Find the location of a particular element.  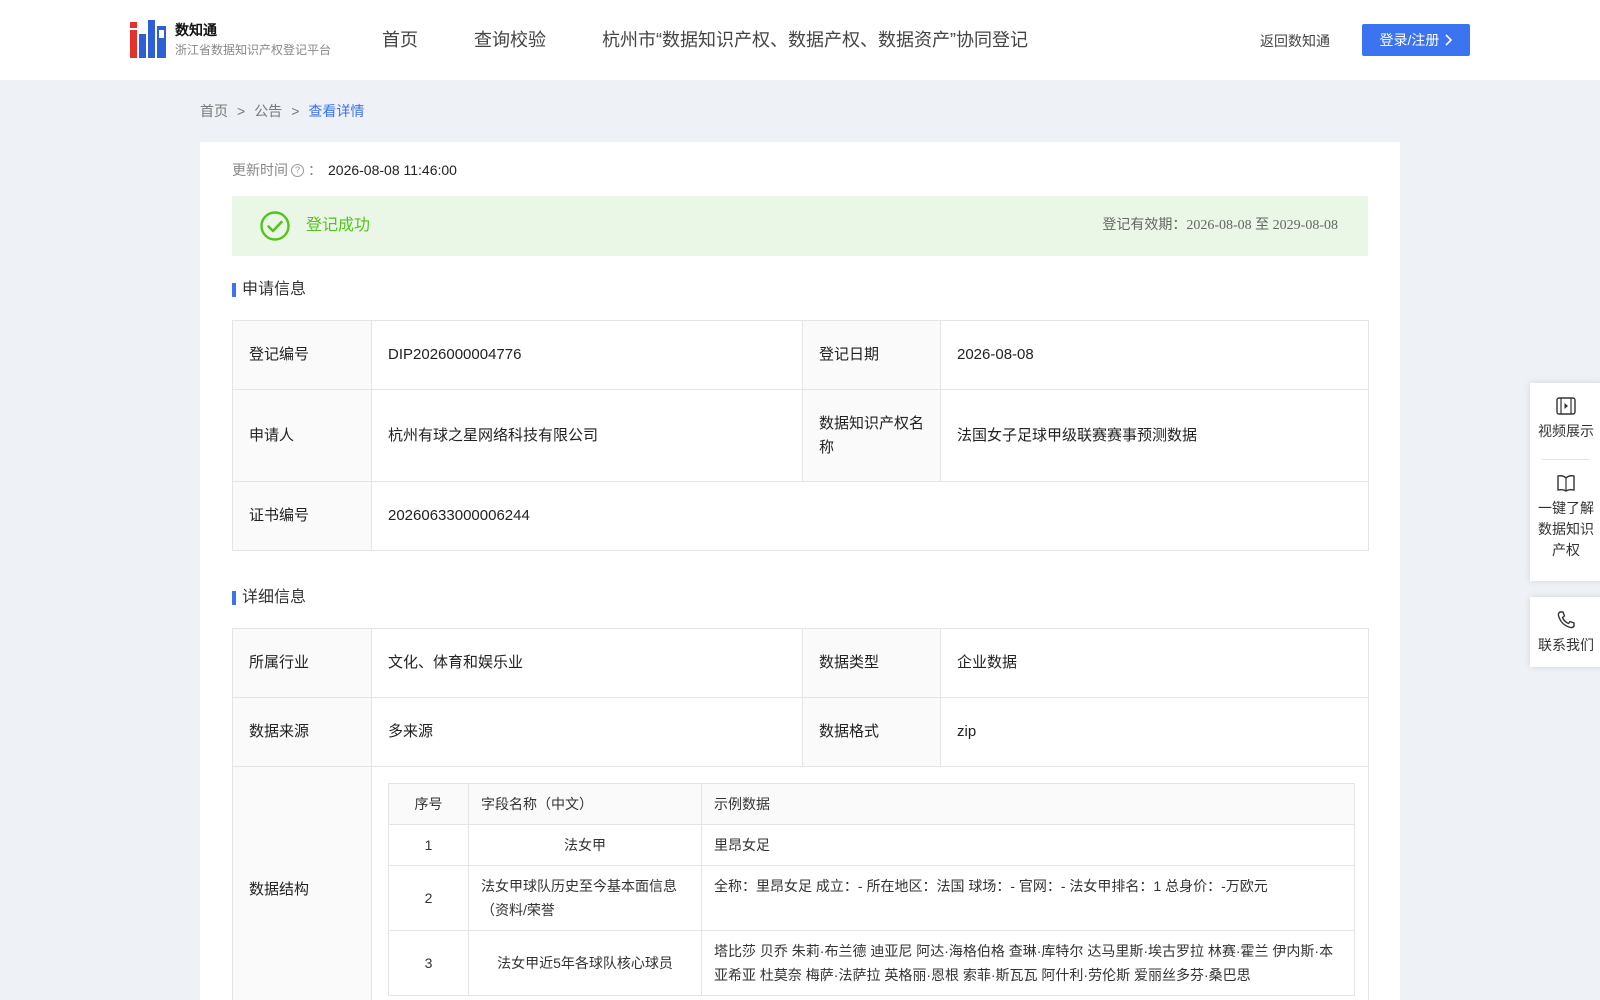

logo-icon is located at coordinates (148, 39).